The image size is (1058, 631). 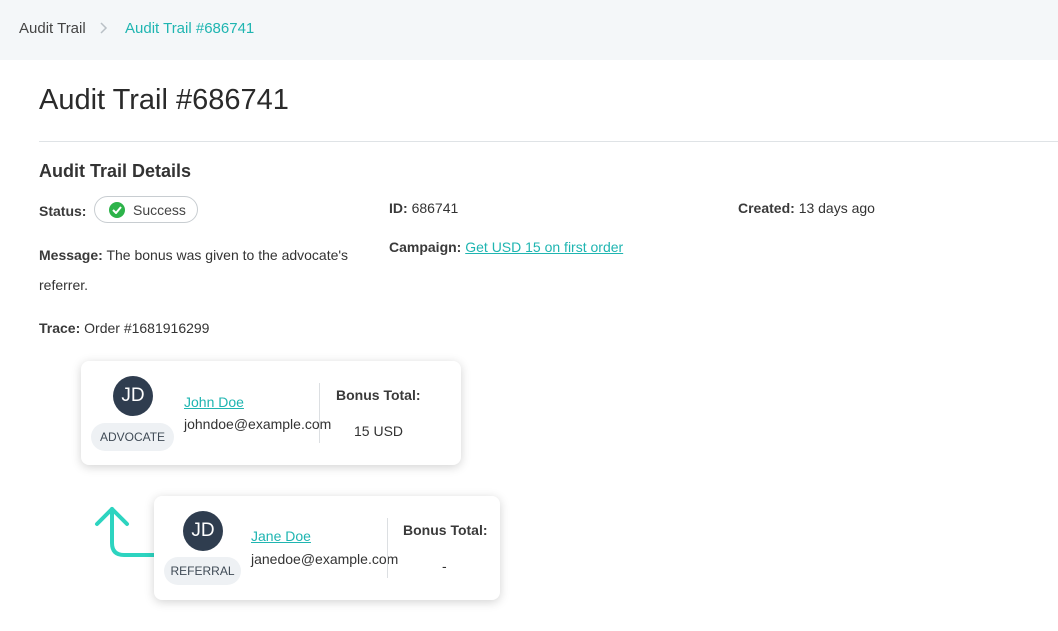 I want to click on status-field: Status:, so click(x=62, y=211).